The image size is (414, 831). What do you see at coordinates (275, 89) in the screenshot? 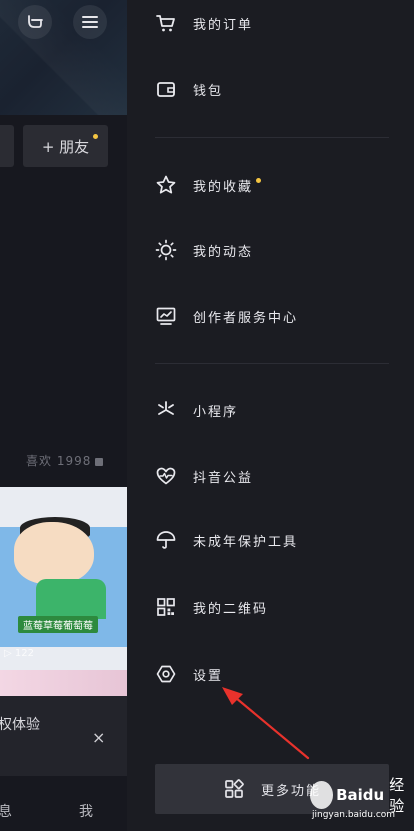
I see `menu-item-wallet: 钱包` at bounding box center [275, 89].